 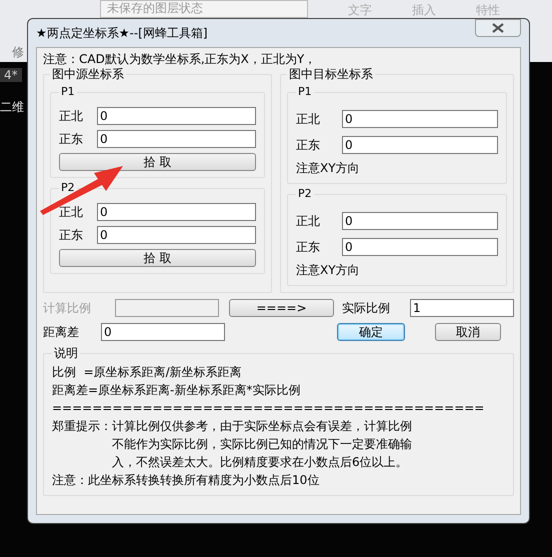 What do you see at coordinates (66, 353) in the screenshot?
I see `group-title: 说明` at bounding box center [66, 353].